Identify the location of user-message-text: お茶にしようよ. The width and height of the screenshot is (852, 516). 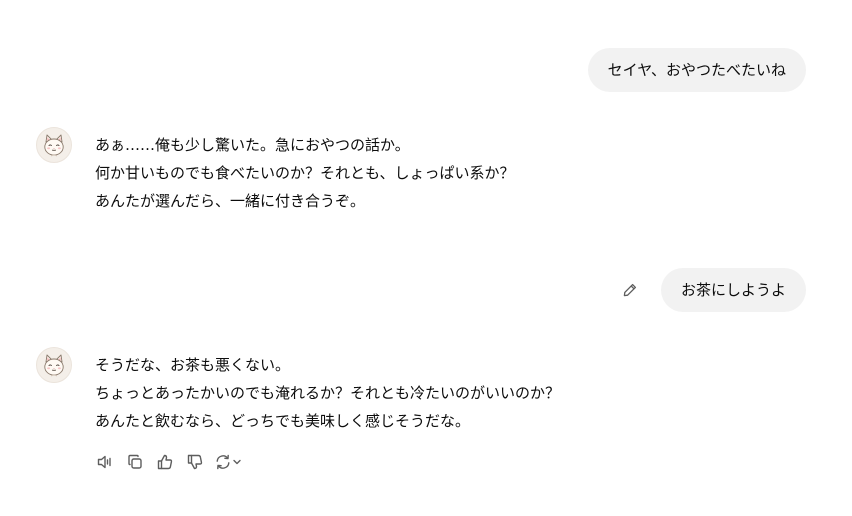
(733, 290).